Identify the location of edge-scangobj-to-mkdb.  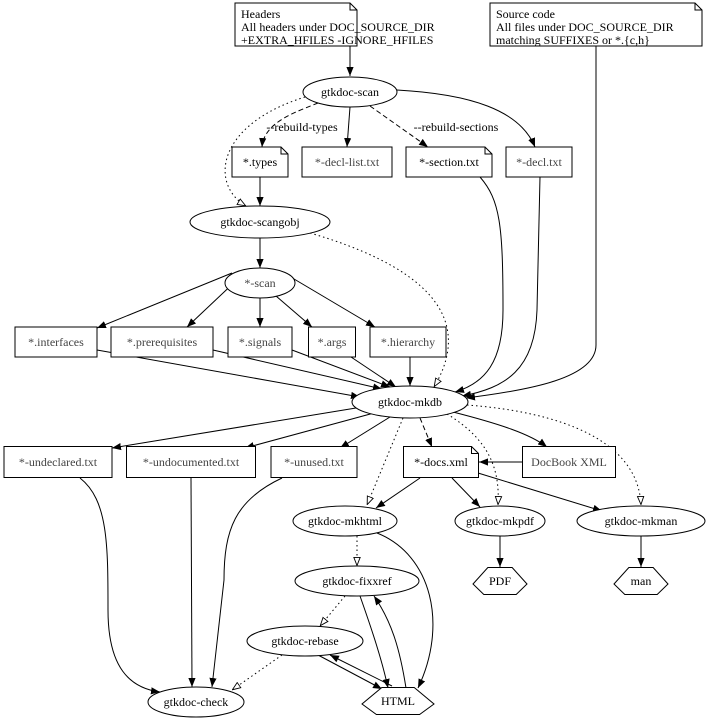
(379, 309).